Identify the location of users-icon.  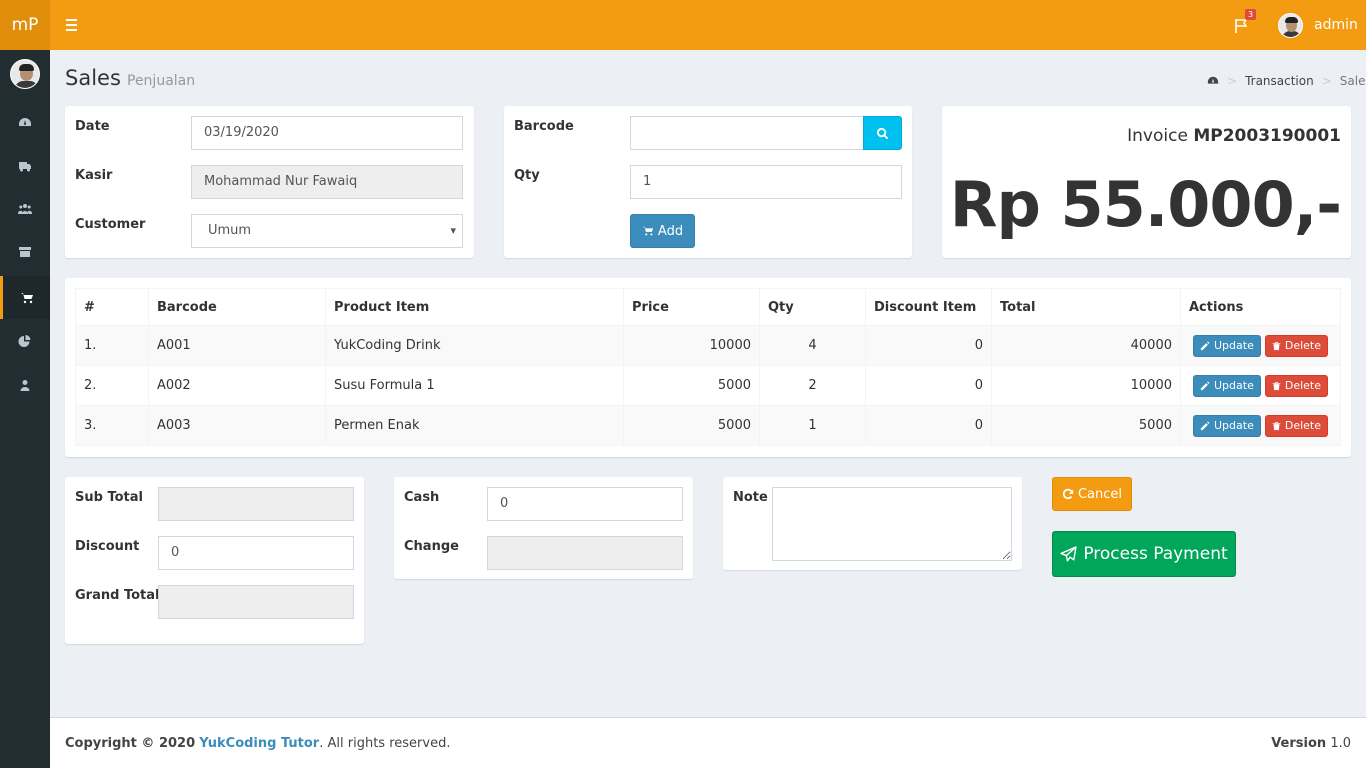
(25, 208).